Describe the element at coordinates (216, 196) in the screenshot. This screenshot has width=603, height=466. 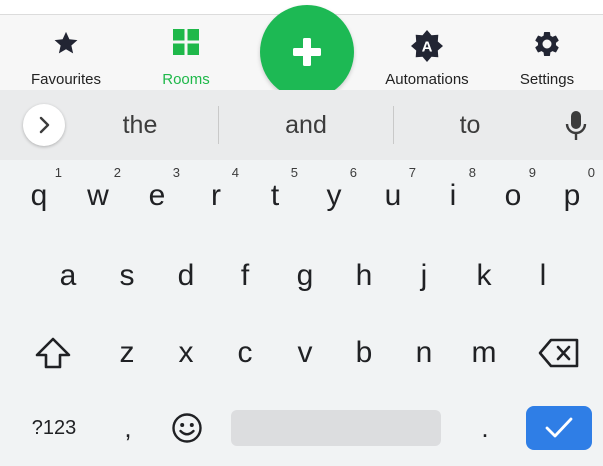
I see `key-r: r4` at that location.